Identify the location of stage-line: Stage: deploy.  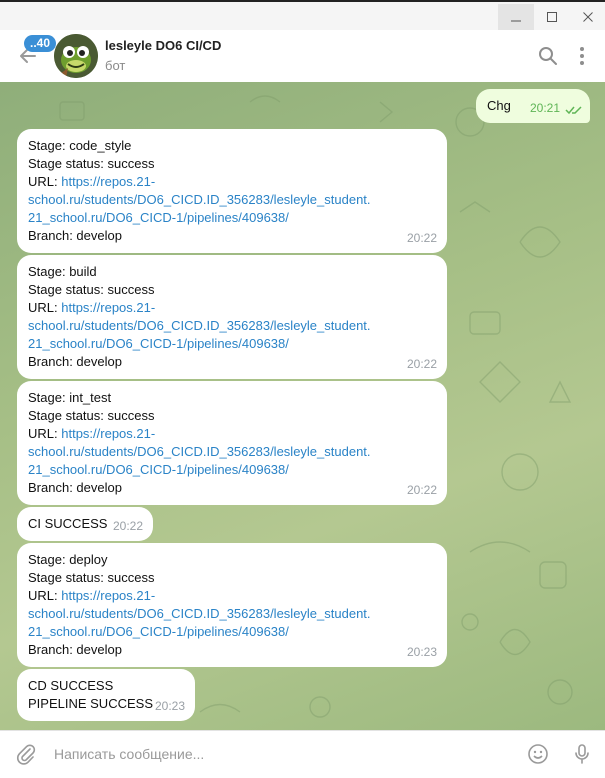
(68, 559).